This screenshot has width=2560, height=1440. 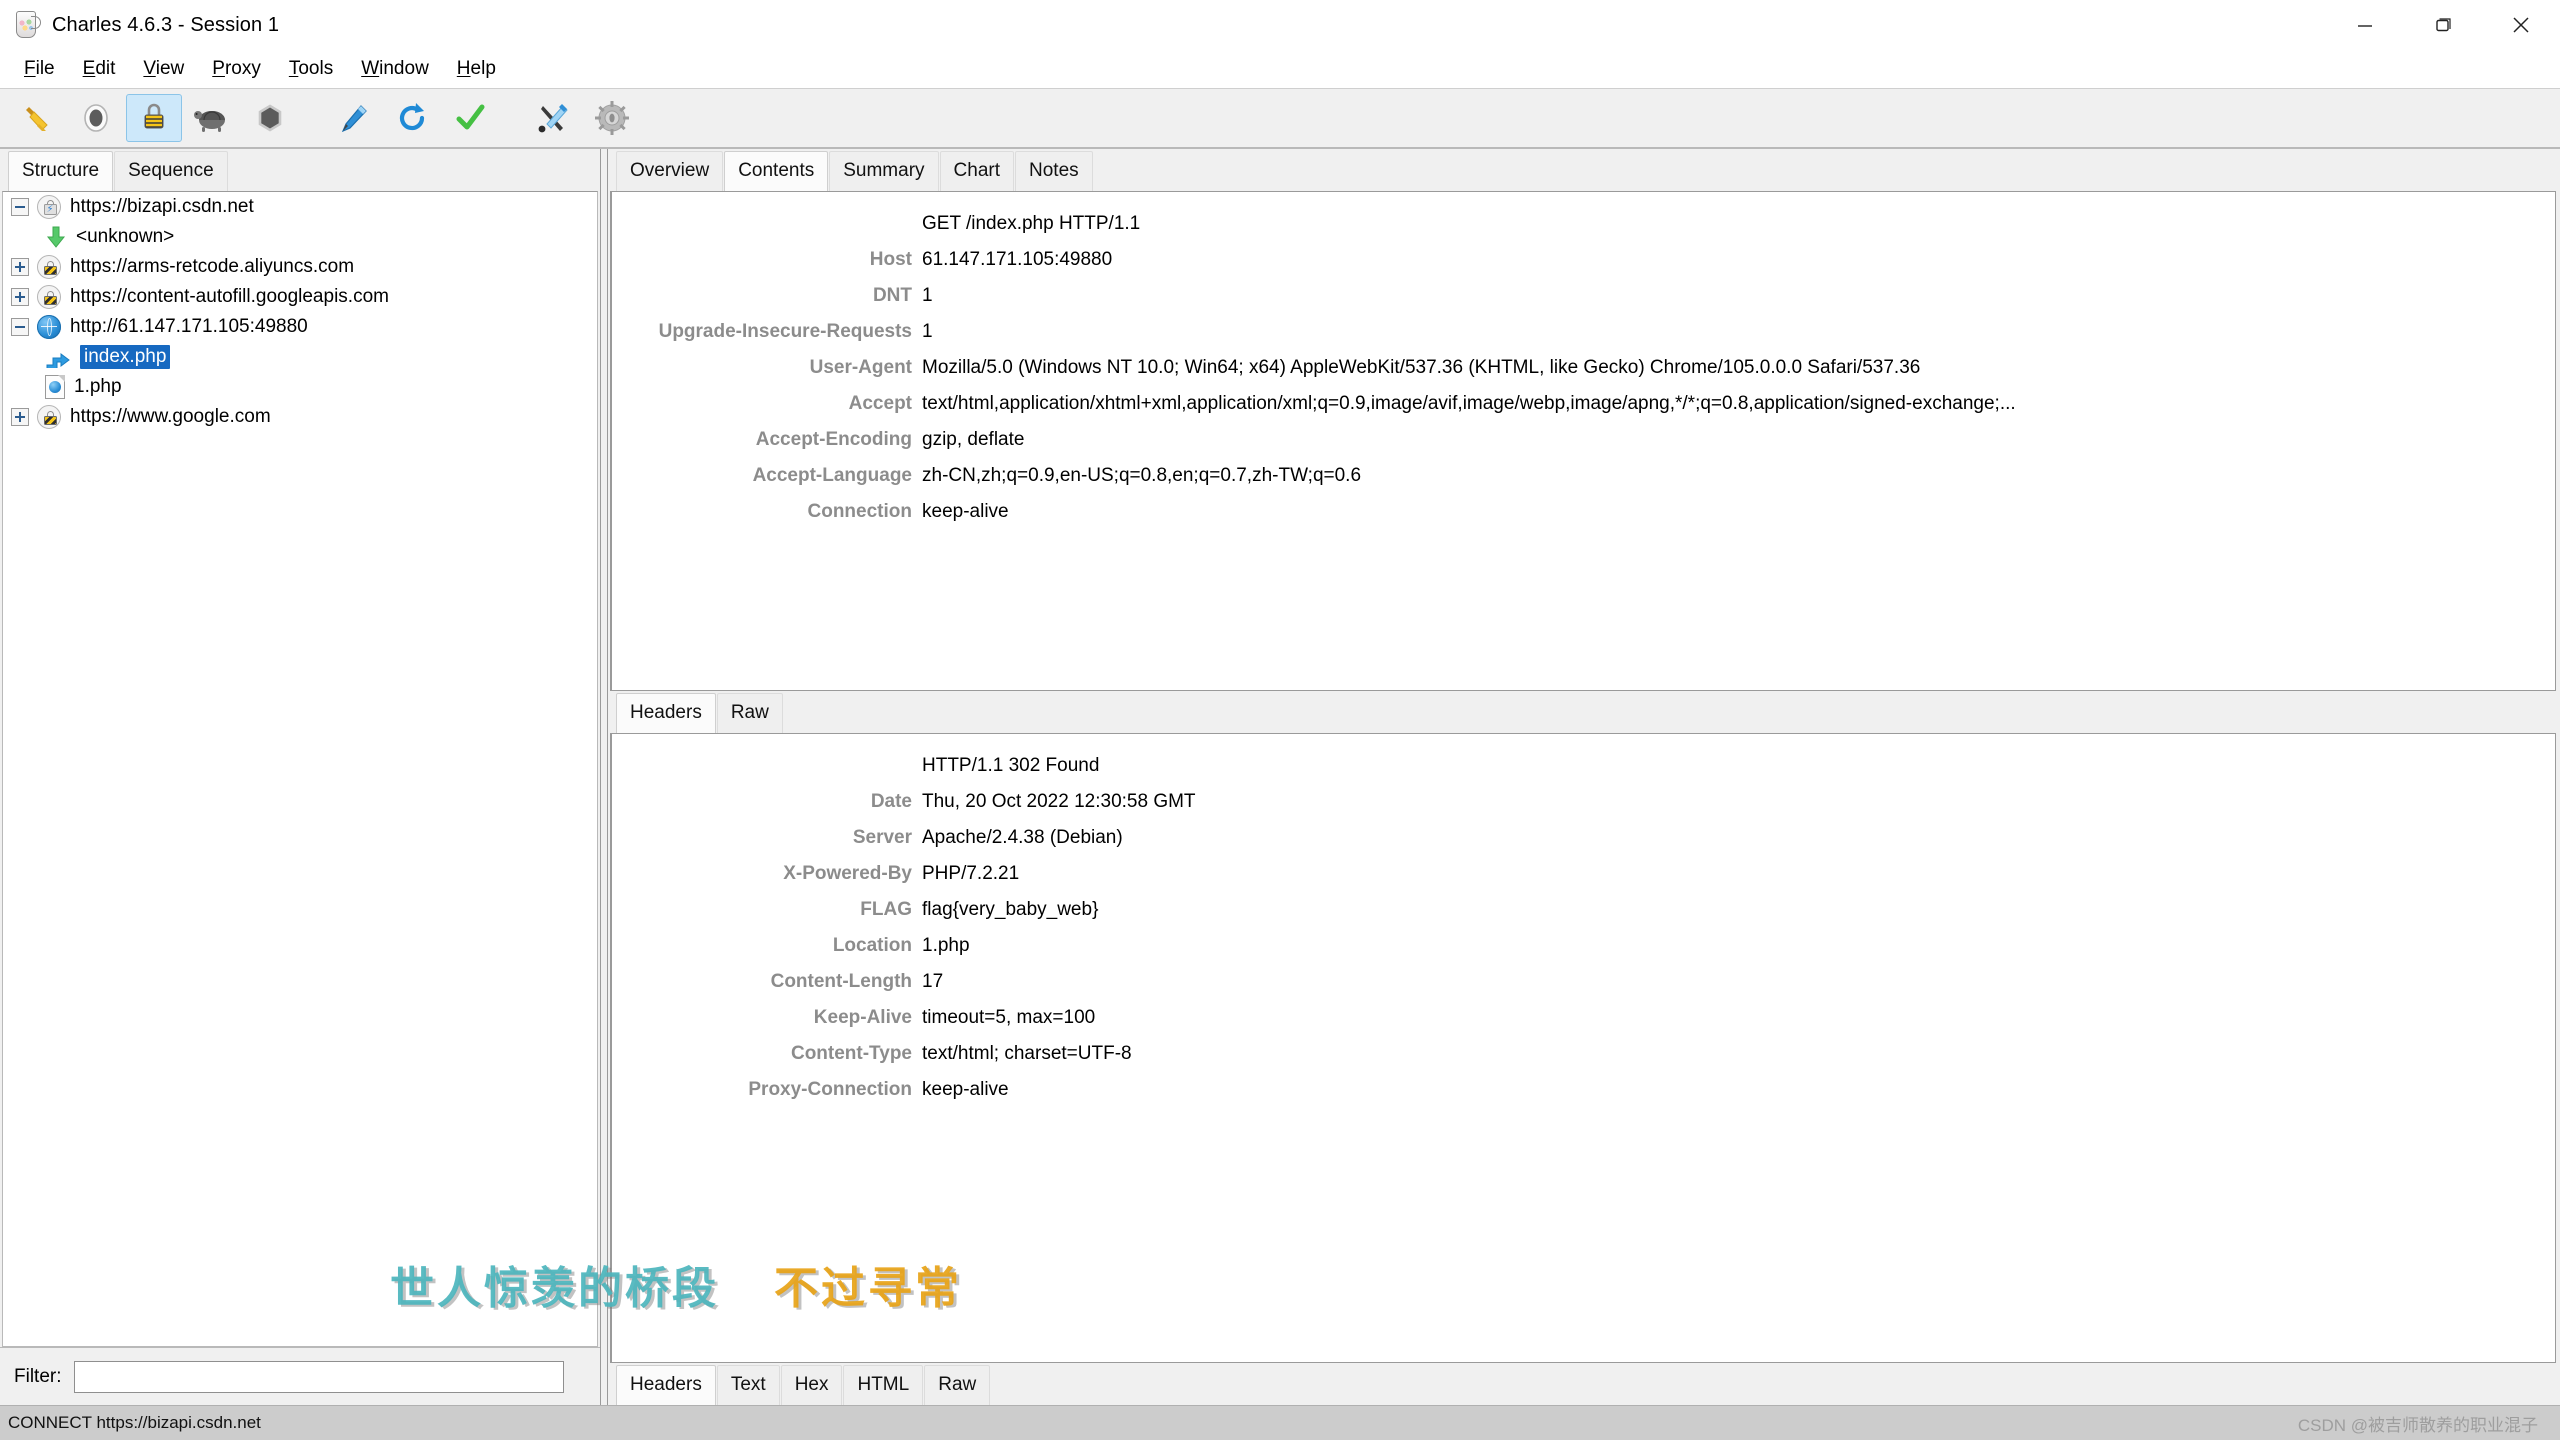 What do you see at coordinates (96, 118) in the screenshot?
I see `record-icon` at bounding box center [96, 118].